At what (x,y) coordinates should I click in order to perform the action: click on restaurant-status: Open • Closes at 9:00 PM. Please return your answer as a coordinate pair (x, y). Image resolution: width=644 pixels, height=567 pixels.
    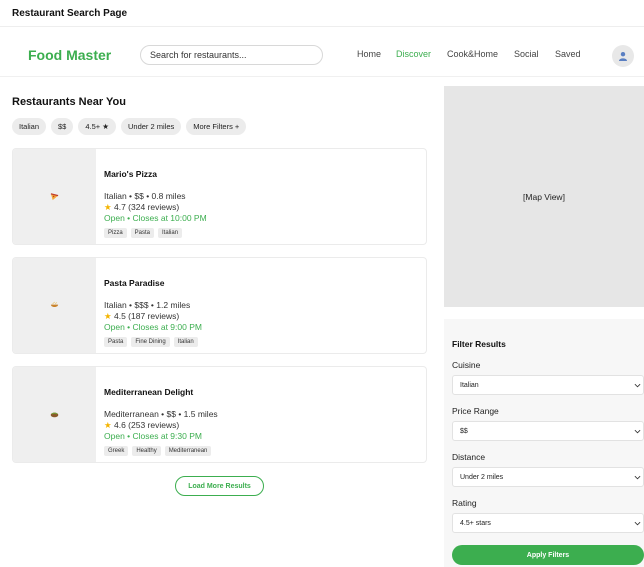
    Looking at the image, I should click on (153, 327).